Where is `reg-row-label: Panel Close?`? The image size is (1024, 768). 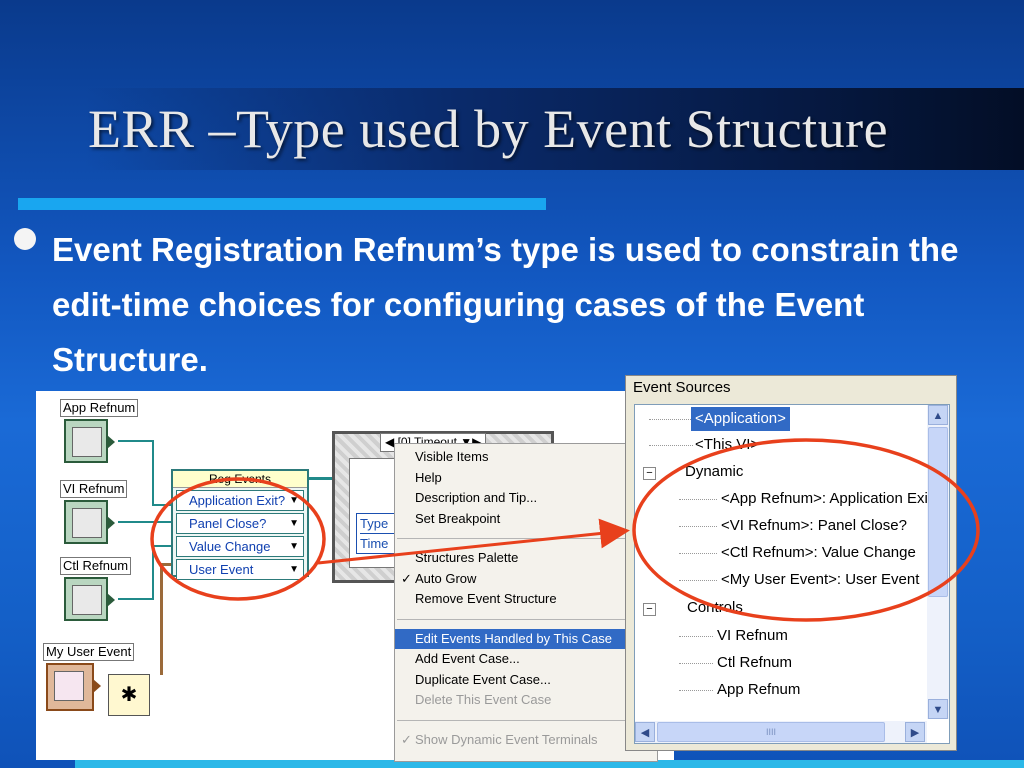
reg-row-label: Panel Close? is located at coordinates (228, 523).